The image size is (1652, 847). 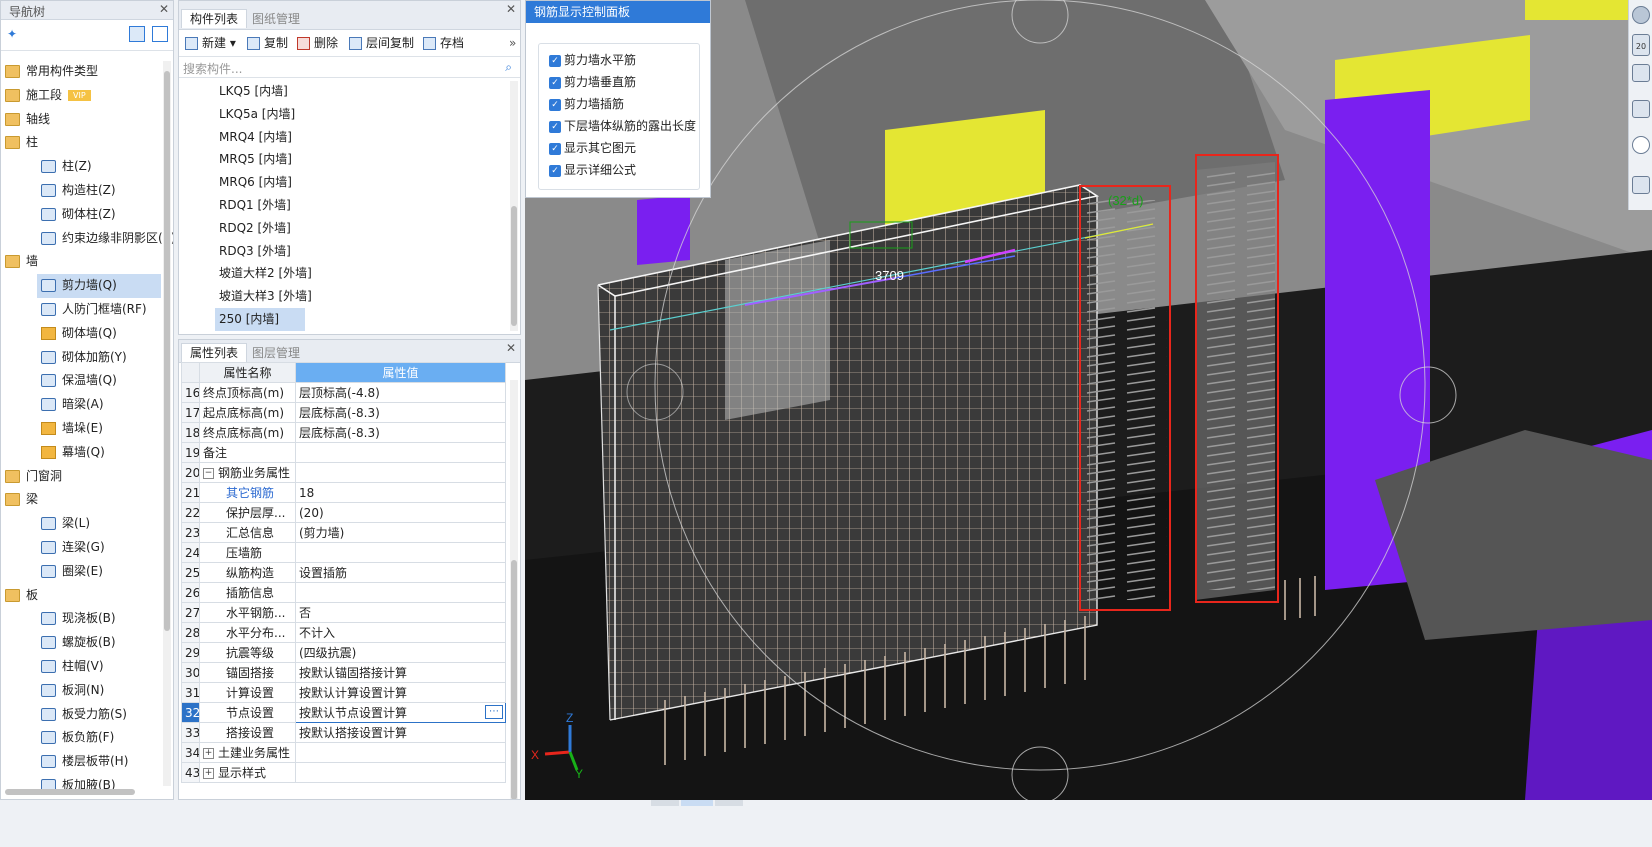 I want to click on component-list-item: MRQ6 [内墙], so click(x=344, y=182).